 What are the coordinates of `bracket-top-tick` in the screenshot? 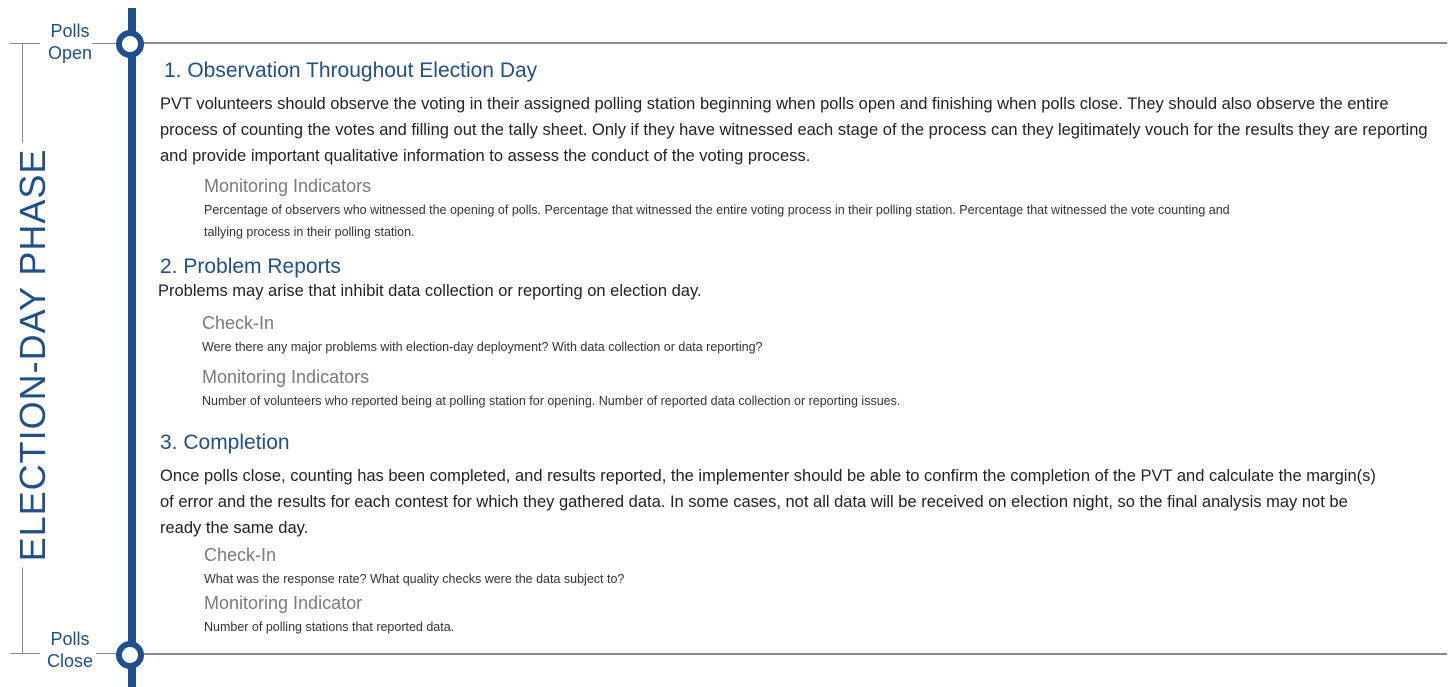 It's located at (25, 43).